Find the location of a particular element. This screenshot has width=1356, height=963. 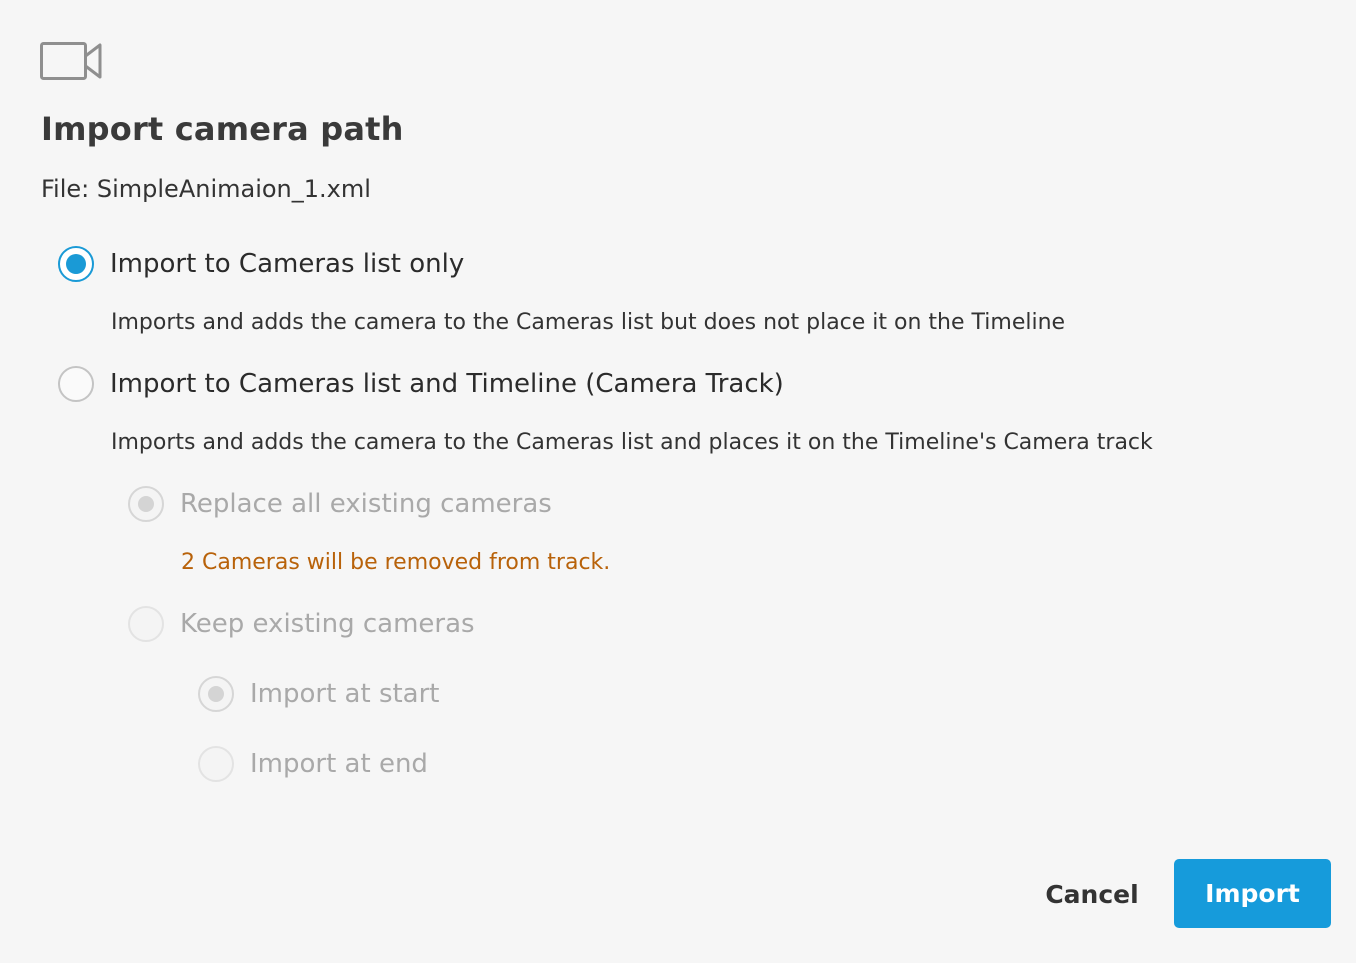

import-button: Import is located at coordinates (1252, 893).